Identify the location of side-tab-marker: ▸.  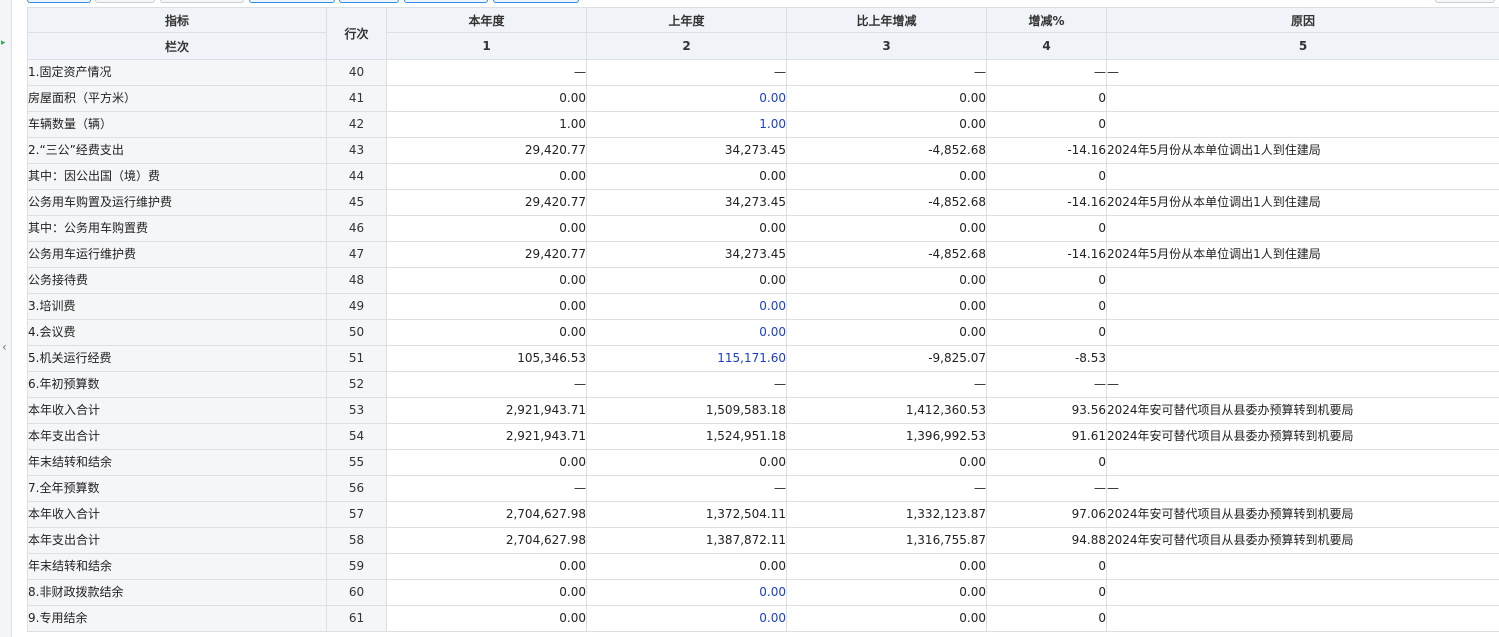
(3, 43).